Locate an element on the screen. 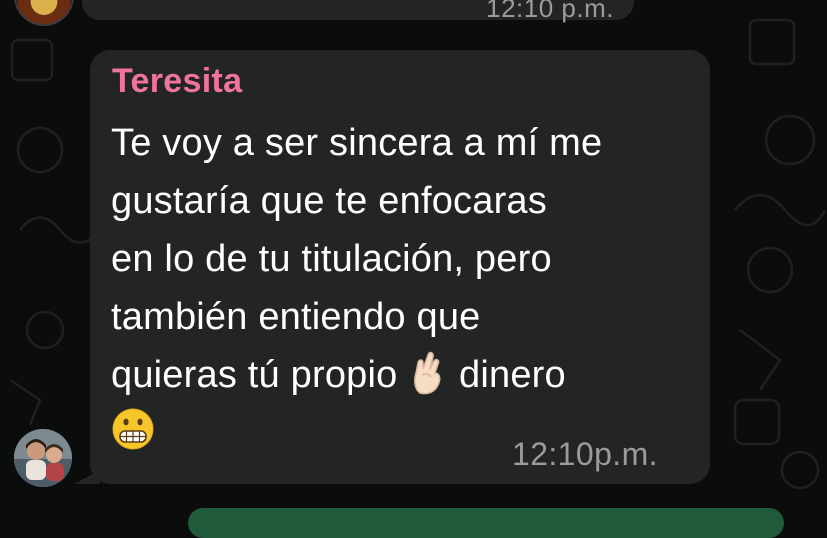 Image resolution: width=827 pixels, height=538 pixels. previous-message-bubble: 12:10 p.m. is located at coordinates (358, 11).